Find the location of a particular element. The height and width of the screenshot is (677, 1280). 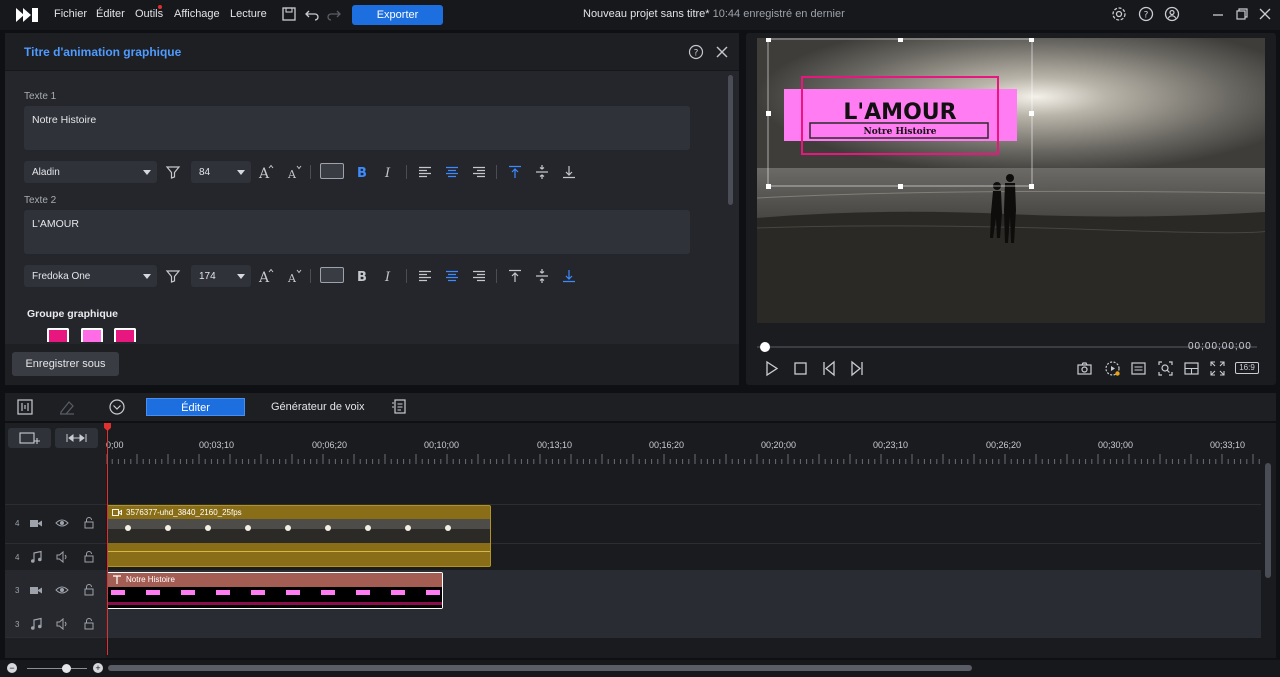

menu-lecture: Lecture is located at coordinates (248, 14).